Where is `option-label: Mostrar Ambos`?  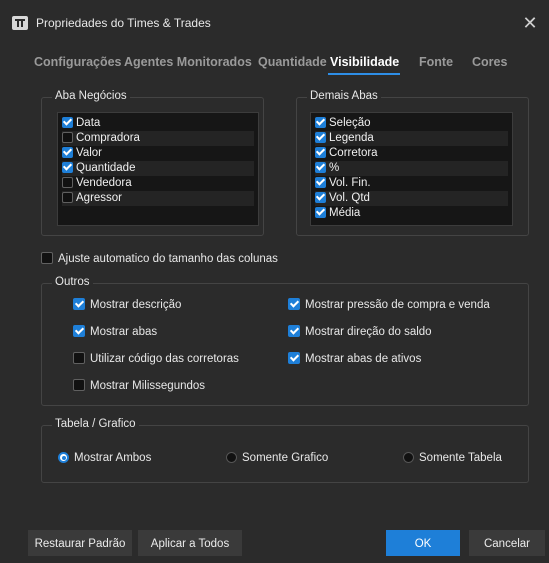
option-label: Mostrar Ambos is located at coordinates (113, 458).